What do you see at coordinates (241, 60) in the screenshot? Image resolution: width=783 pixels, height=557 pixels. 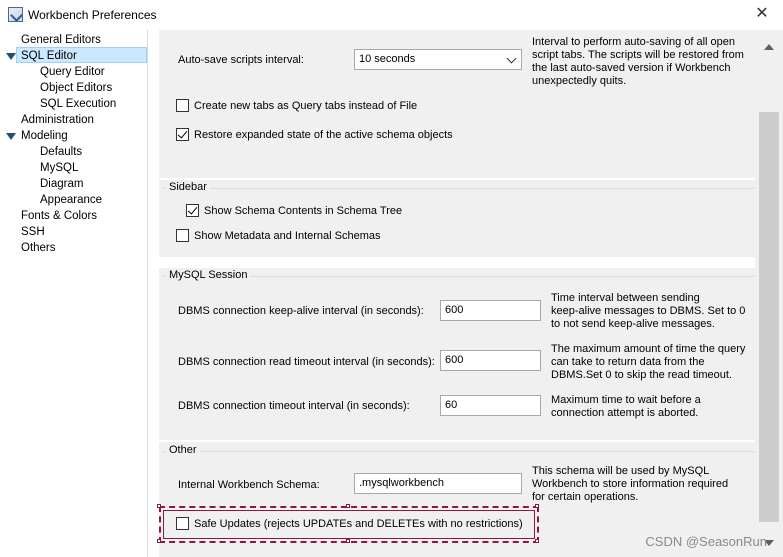 I see `autosave-label: Auto-save scripts interval:` at bounding box center [241, 60].